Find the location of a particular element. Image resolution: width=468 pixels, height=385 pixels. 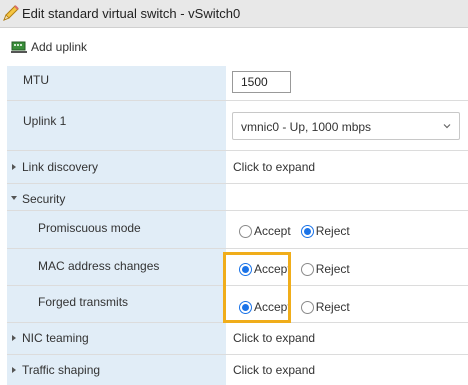

promiscuous-mode-label: Promiscuous mode is located at coordinates (89, 228).